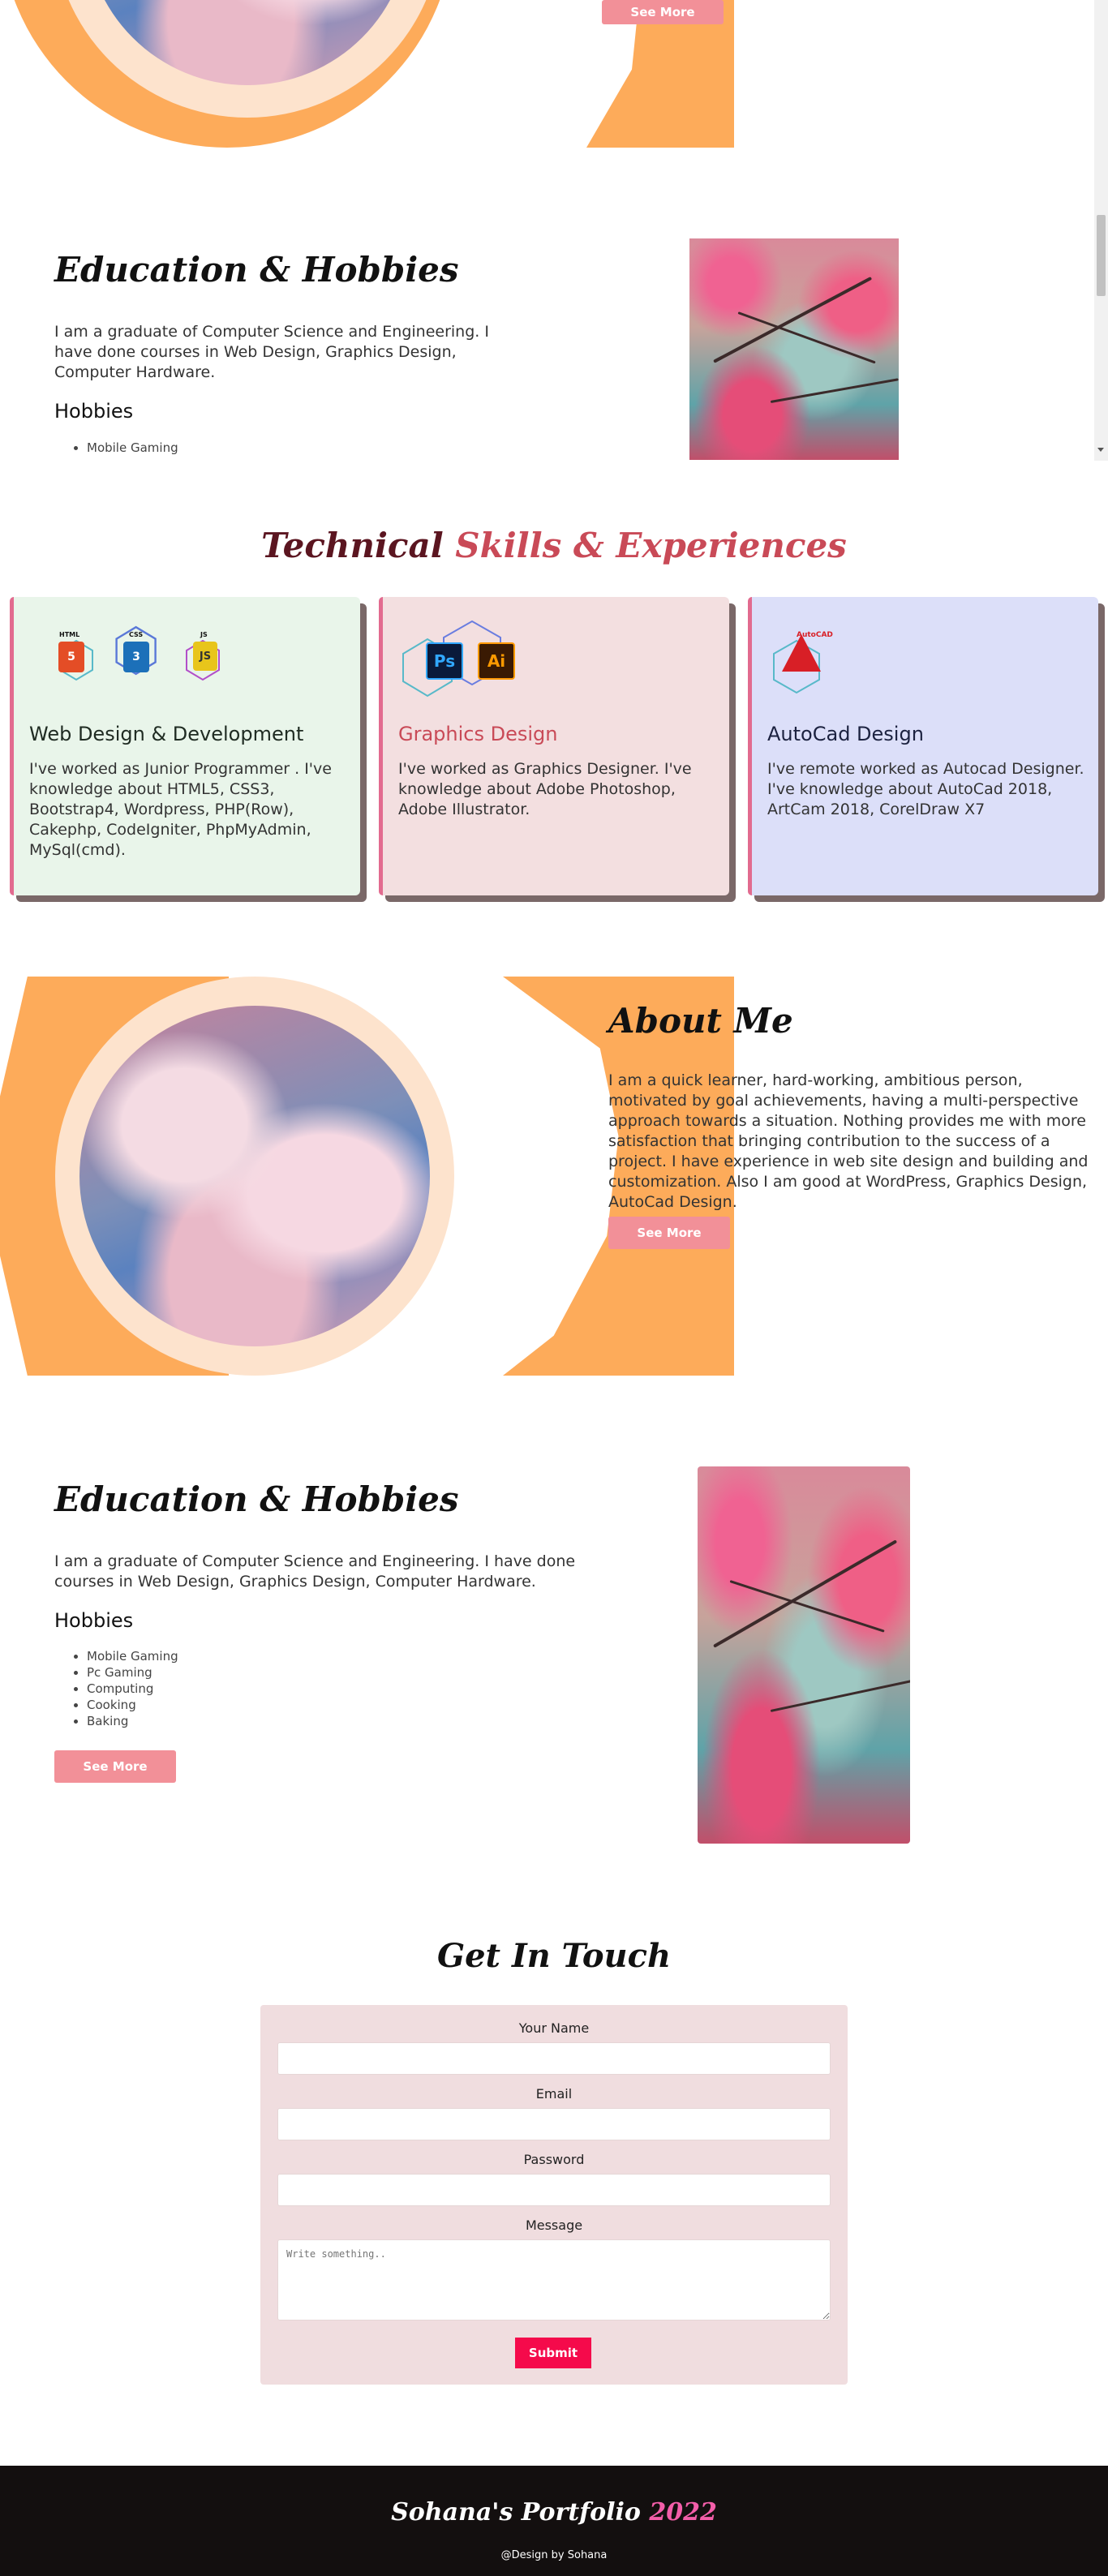  What do you see at coordinates (516, 2512) in the screenshot?
I see `footer-brand-name: Sohana's Portfolio` at bounding box center [516, 2512].